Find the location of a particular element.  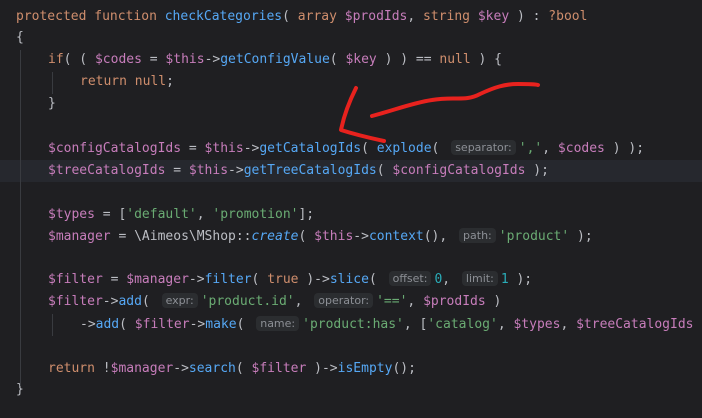

code-token: if is located at coordinates (56, 59).